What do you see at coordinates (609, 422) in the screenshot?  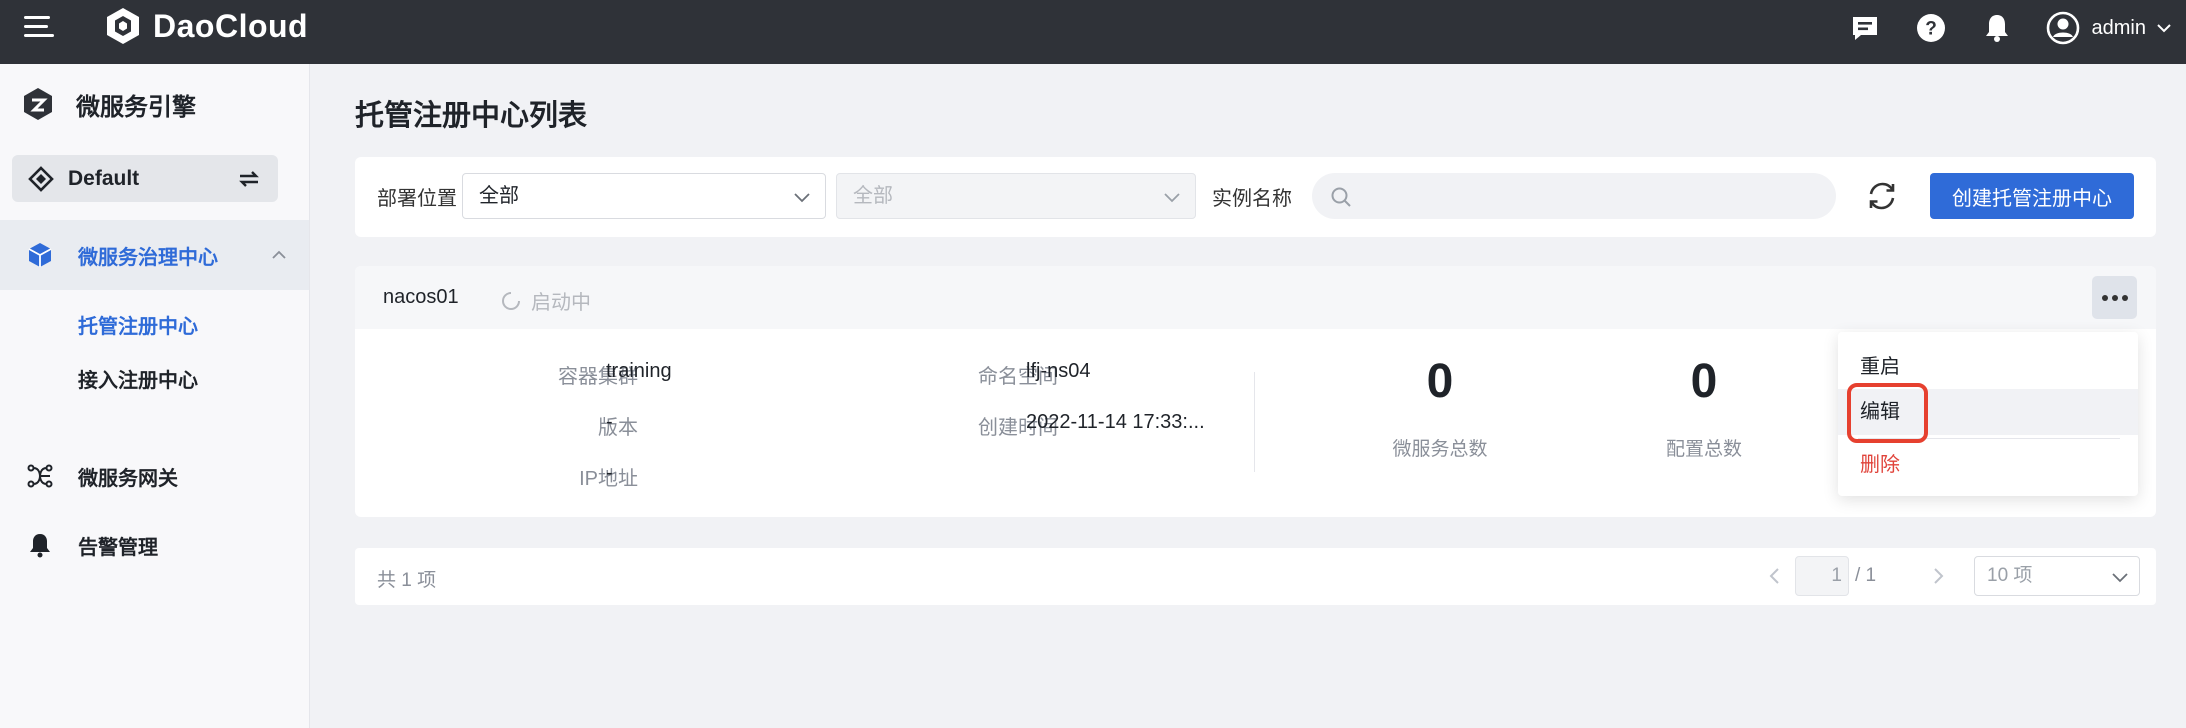 I see `version-value: -` at bounding box center [609, 422].